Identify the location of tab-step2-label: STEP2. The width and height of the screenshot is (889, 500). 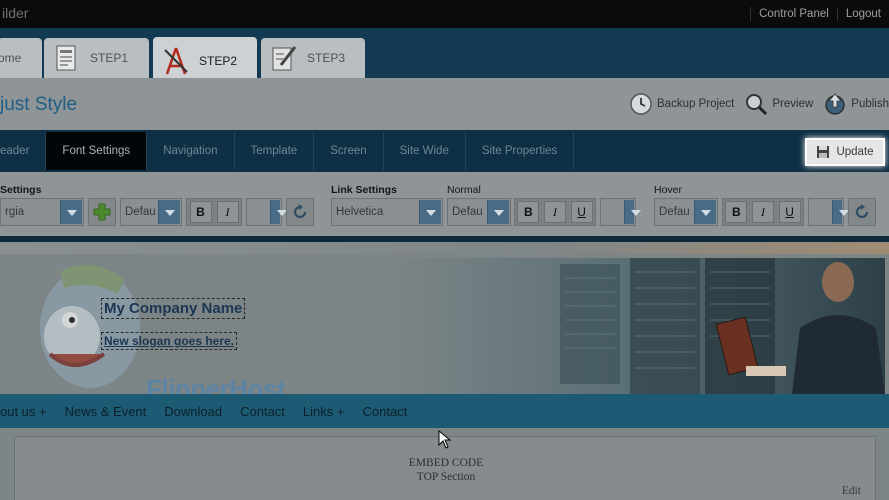
(218, 61).